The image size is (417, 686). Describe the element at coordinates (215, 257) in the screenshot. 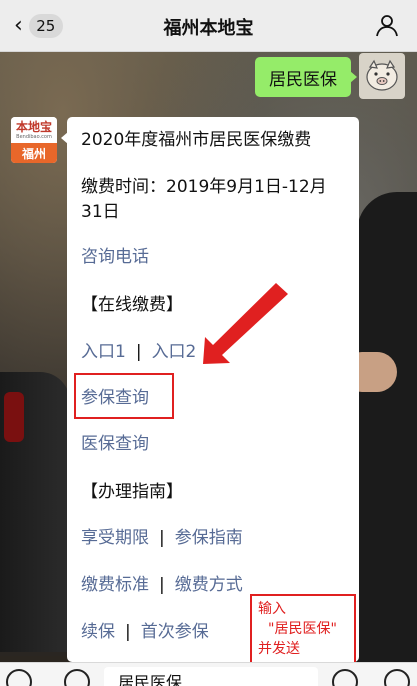

I see `consult-phone-link: 咨询电话` at that location.